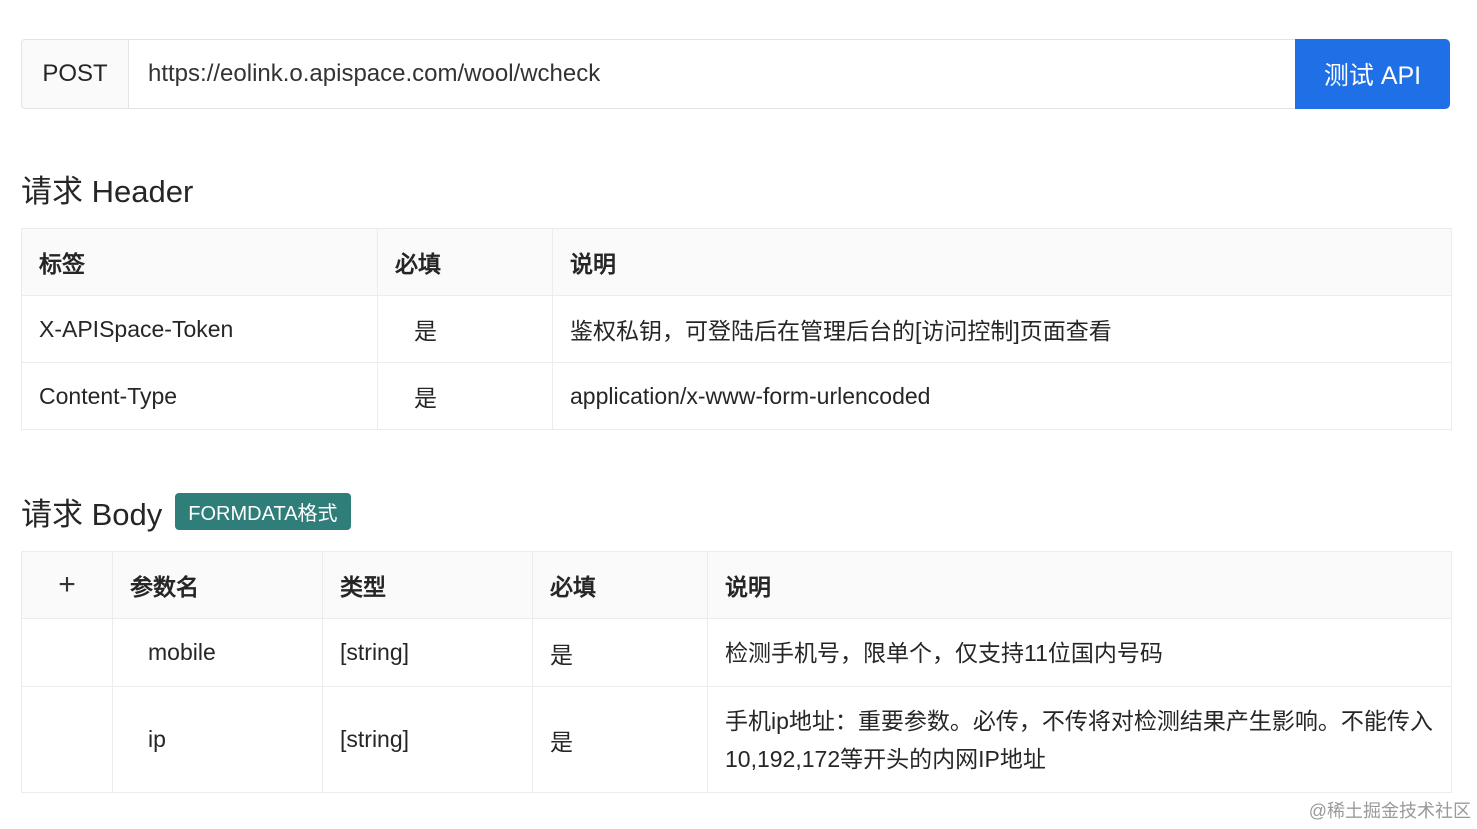  What do you see at coordinates (1002, 329) in the screenshot?
I see `header-description: 鉴权私钥，可登陆后在管理后台的[访问控制]页面查看` at bounding box center [1002, 329].